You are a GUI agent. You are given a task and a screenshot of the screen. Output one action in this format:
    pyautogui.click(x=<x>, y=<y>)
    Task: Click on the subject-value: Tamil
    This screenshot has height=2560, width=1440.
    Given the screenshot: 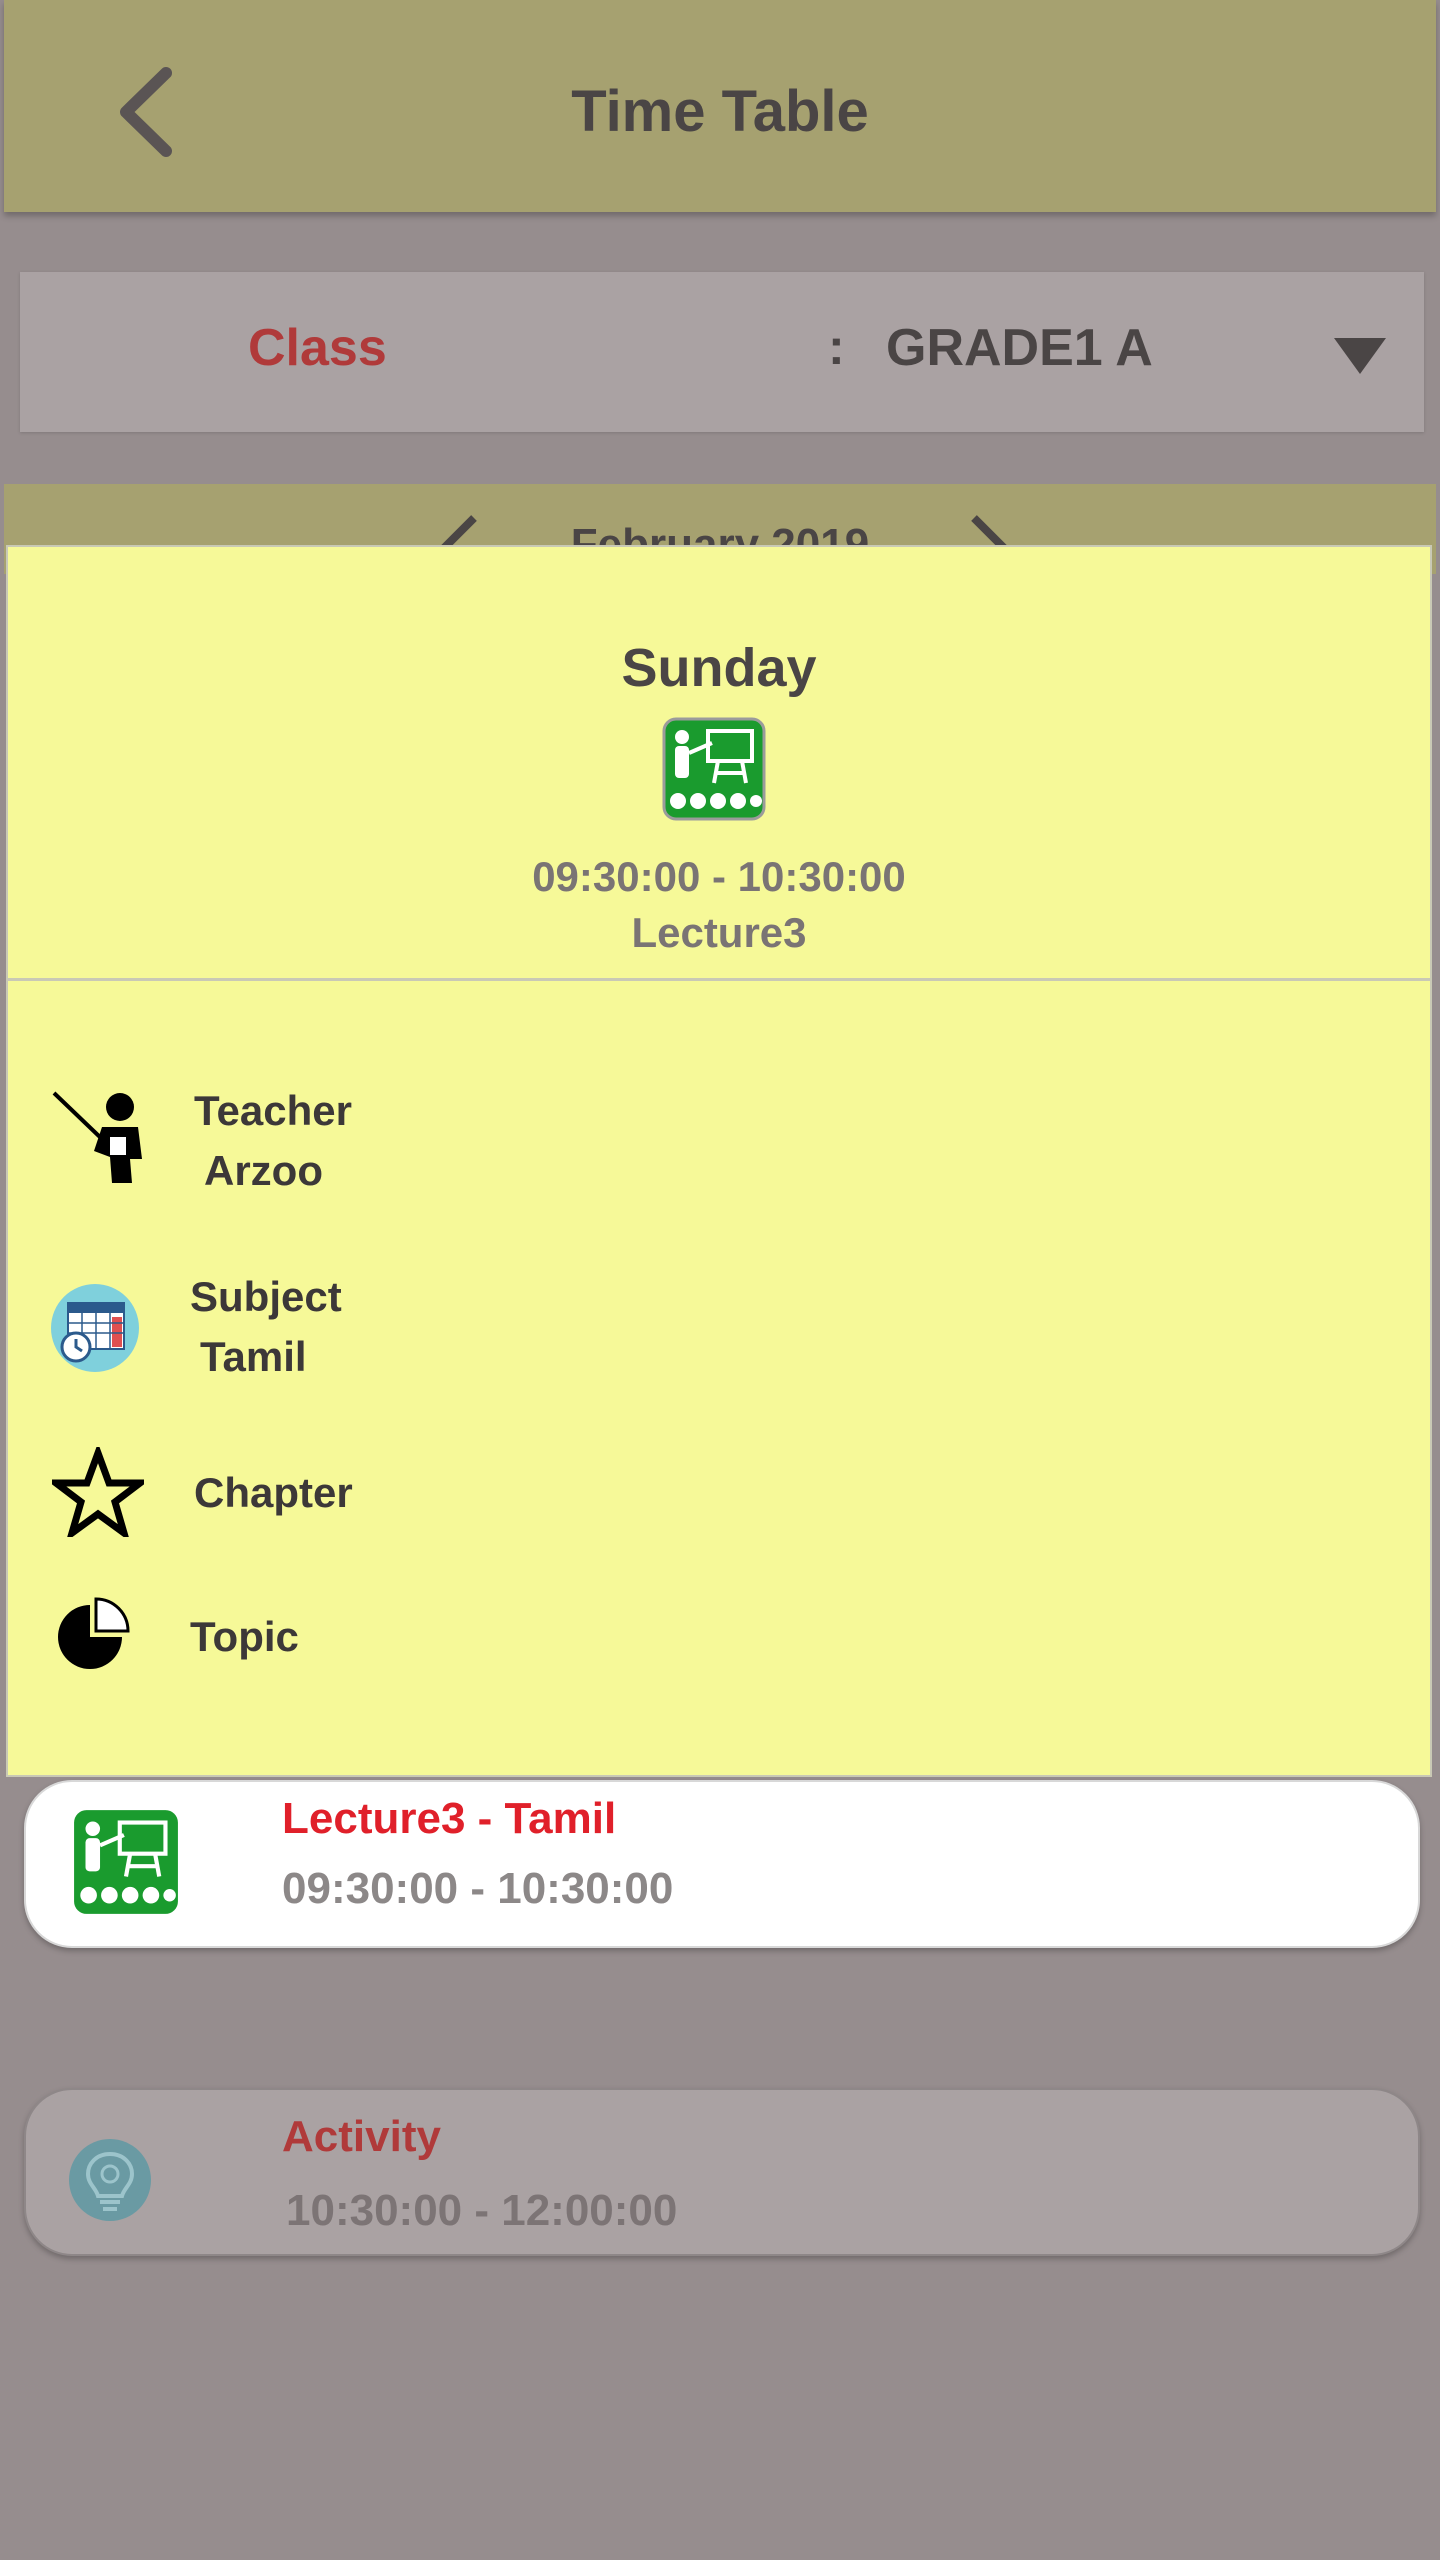 What is the action you would take?
    pyautogui.click(x=253, y=1356)
    